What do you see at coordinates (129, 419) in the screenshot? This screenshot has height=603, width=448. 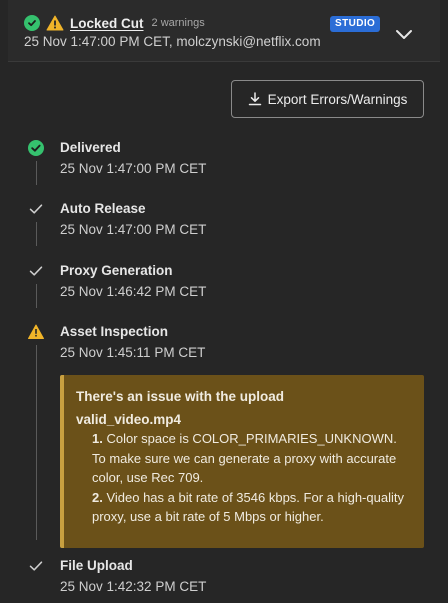 I see `alert-filename: valid_video.mp4` at bounding box center [129, 419].